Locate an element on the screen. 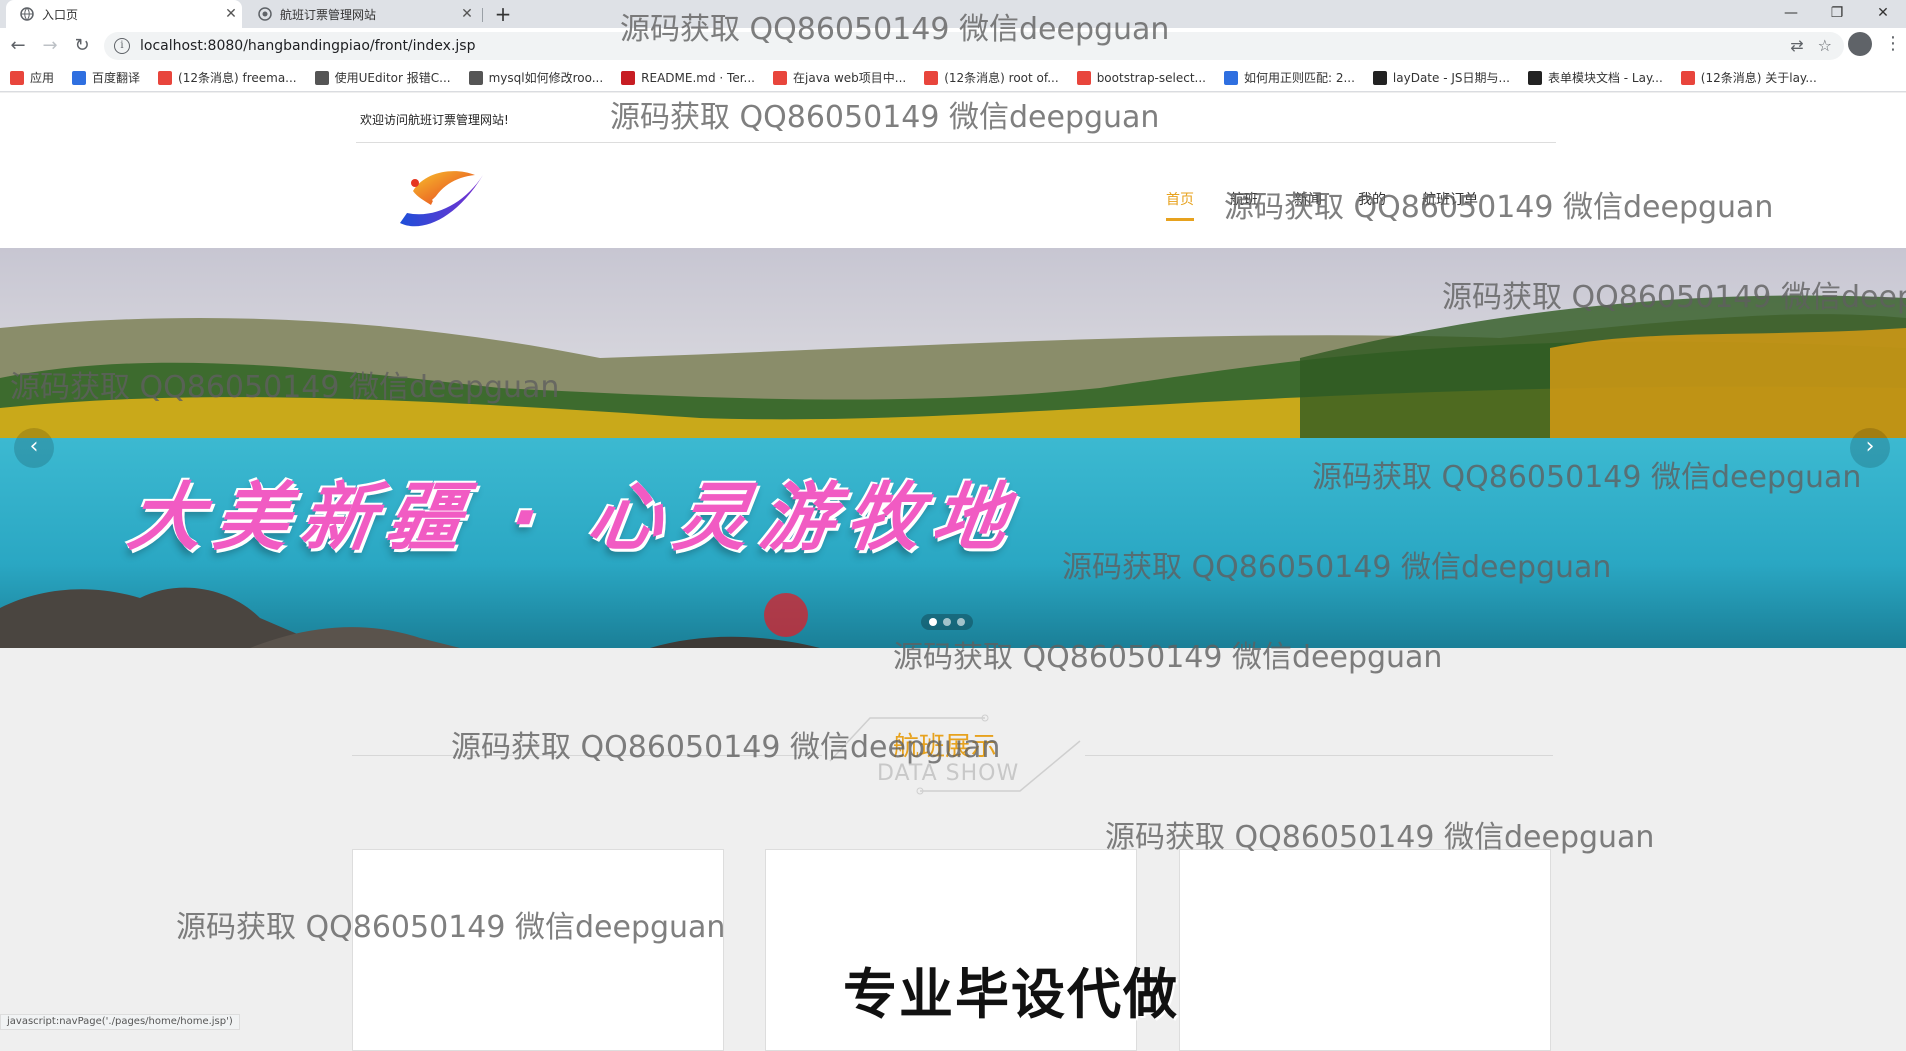 This screenshot has height=1051, width=1906. site-info-icon: i is located at coordinates (122, 46).